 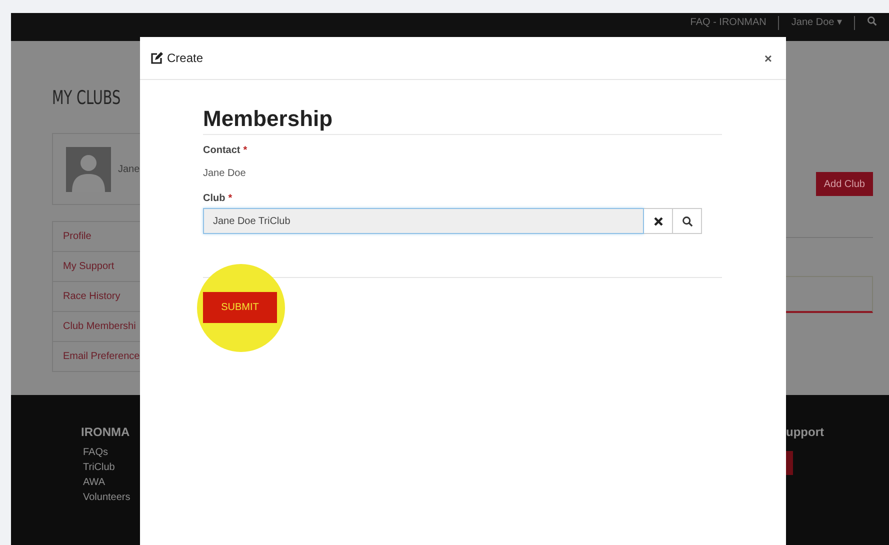 I want to click on profile-name: Jane, so click(x=129, y=169).